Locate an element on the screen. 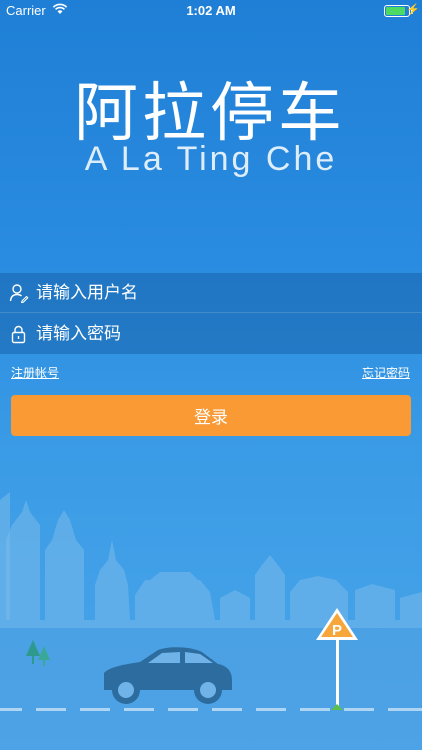  charging-icon: ⚡ is located at coordinates (413, 10).